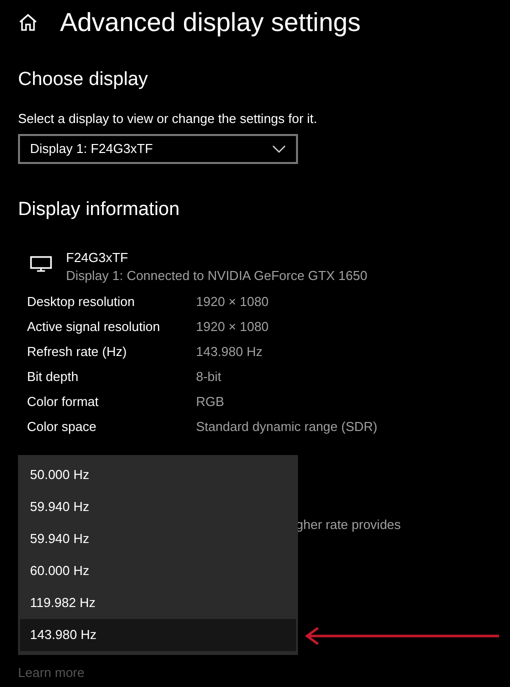  What do you see at coordinates (209, 377) in the screenshot?
I see `info-value: 8-bit` at bounding box center [209, 377].